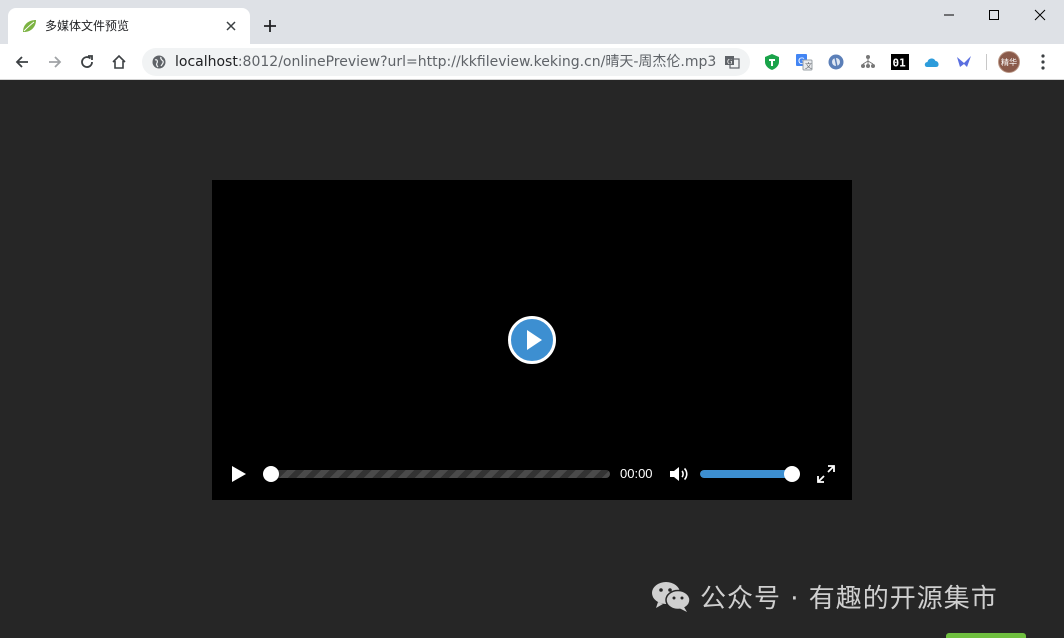  I want to click on wechat-watermark: 公众号 · 有趣的开源集市, so click(846, 596).